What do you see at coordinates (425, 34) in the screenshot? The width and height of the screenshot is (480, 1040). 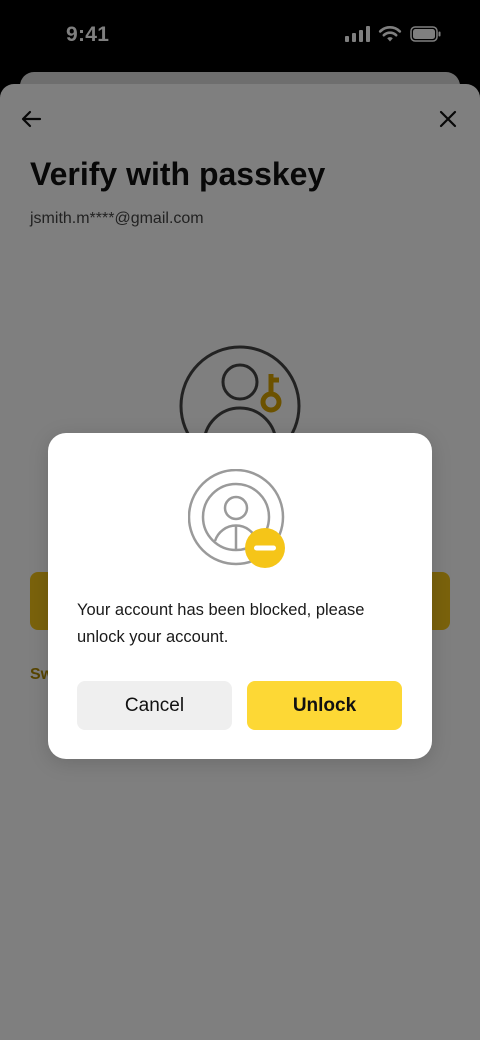 I see `battery-icon` at bounding box center [425, 34].